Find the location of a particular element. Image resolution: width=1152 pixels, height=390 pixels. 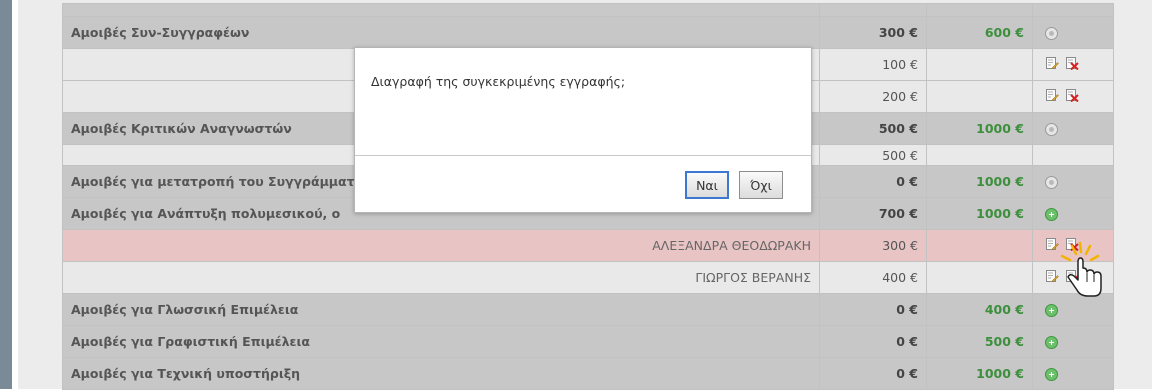

total-cell: 600 € is located at coordinates (979, 32).